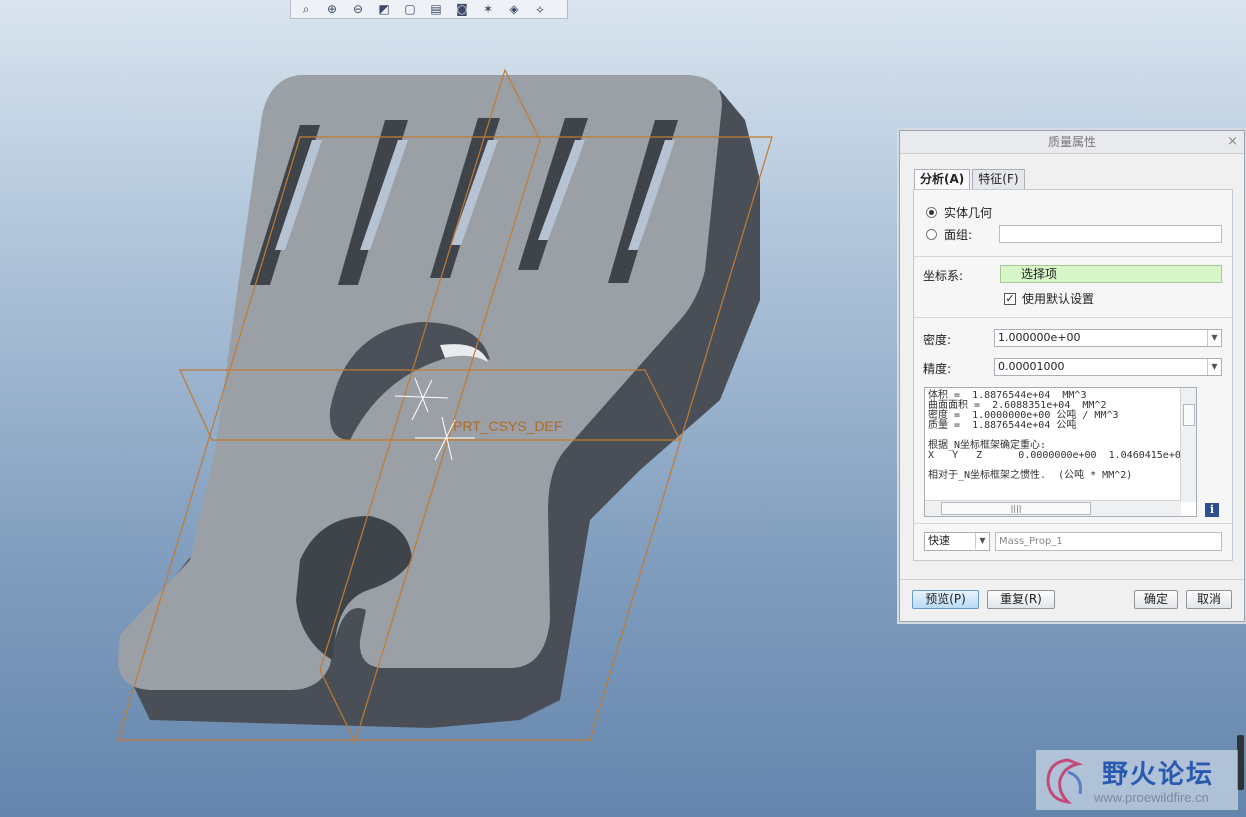 This screenshot has height=817, width=1246. Describe the element at coordinates (462, 9) in the screenshot. I see `camera-icon: ◙` at that location.